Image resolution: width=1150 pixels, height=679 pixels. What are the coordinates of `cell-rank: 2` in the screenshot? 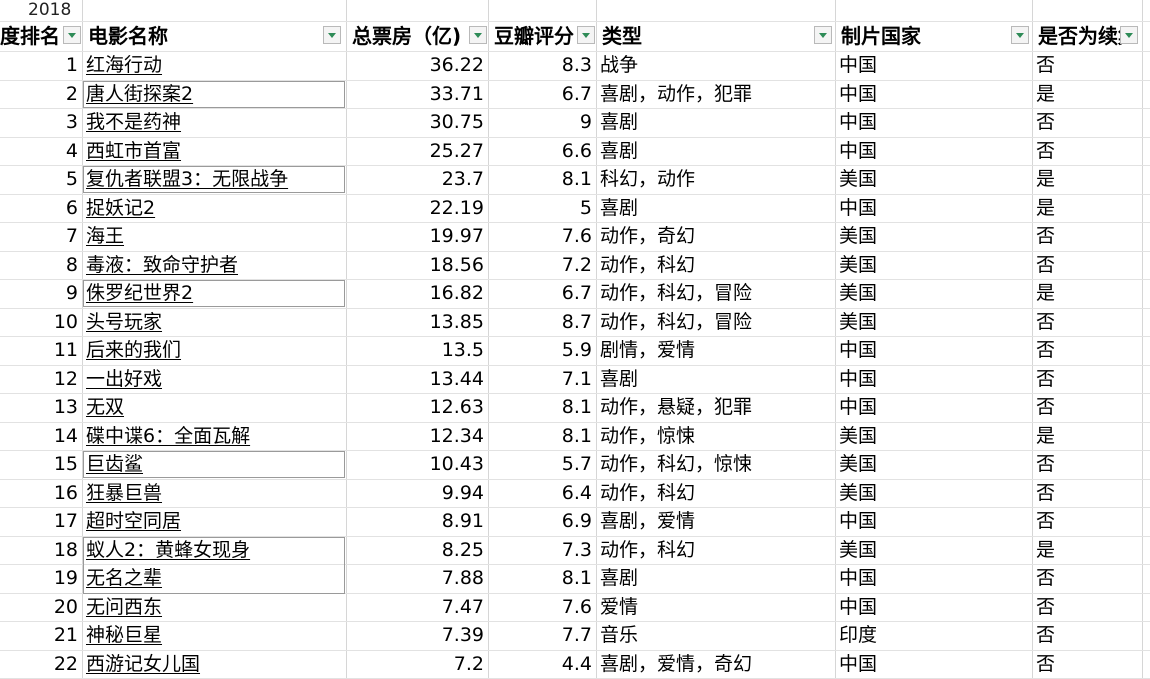 It's located at (41, 94).